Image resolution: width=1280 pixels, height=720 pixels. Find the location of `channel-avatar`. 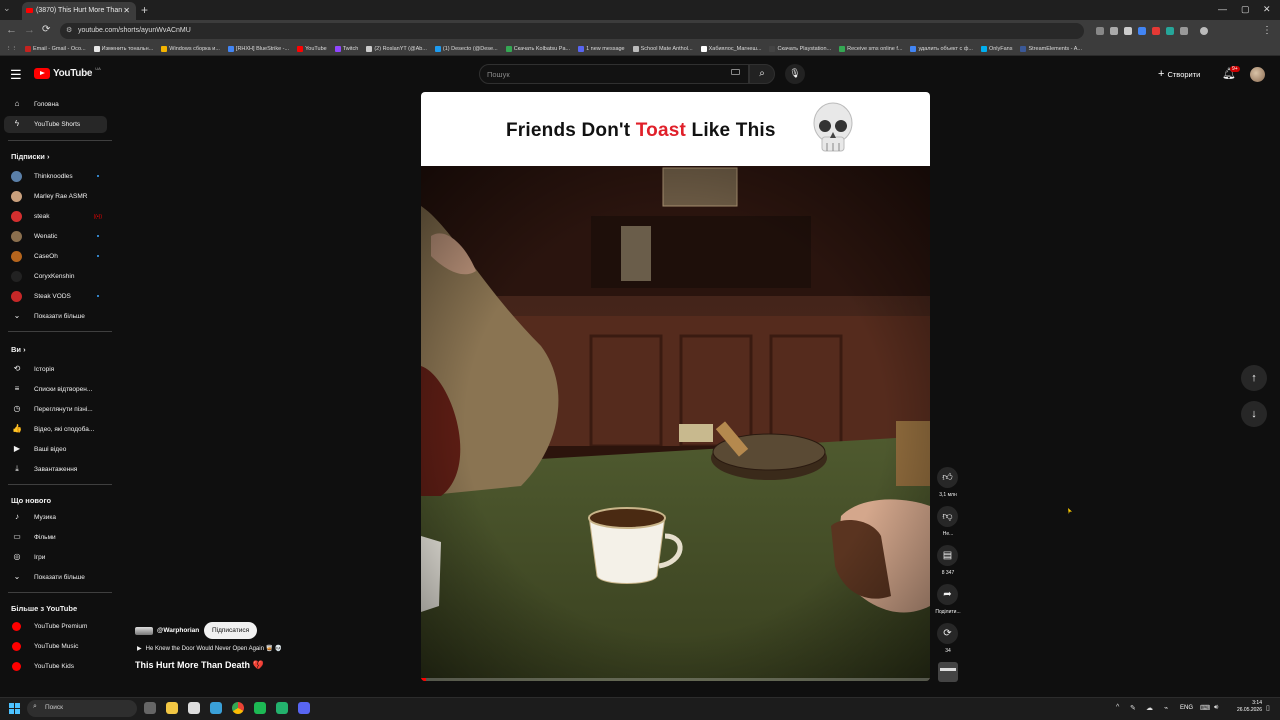

channel-avatar is located at coordinates (144, 631).